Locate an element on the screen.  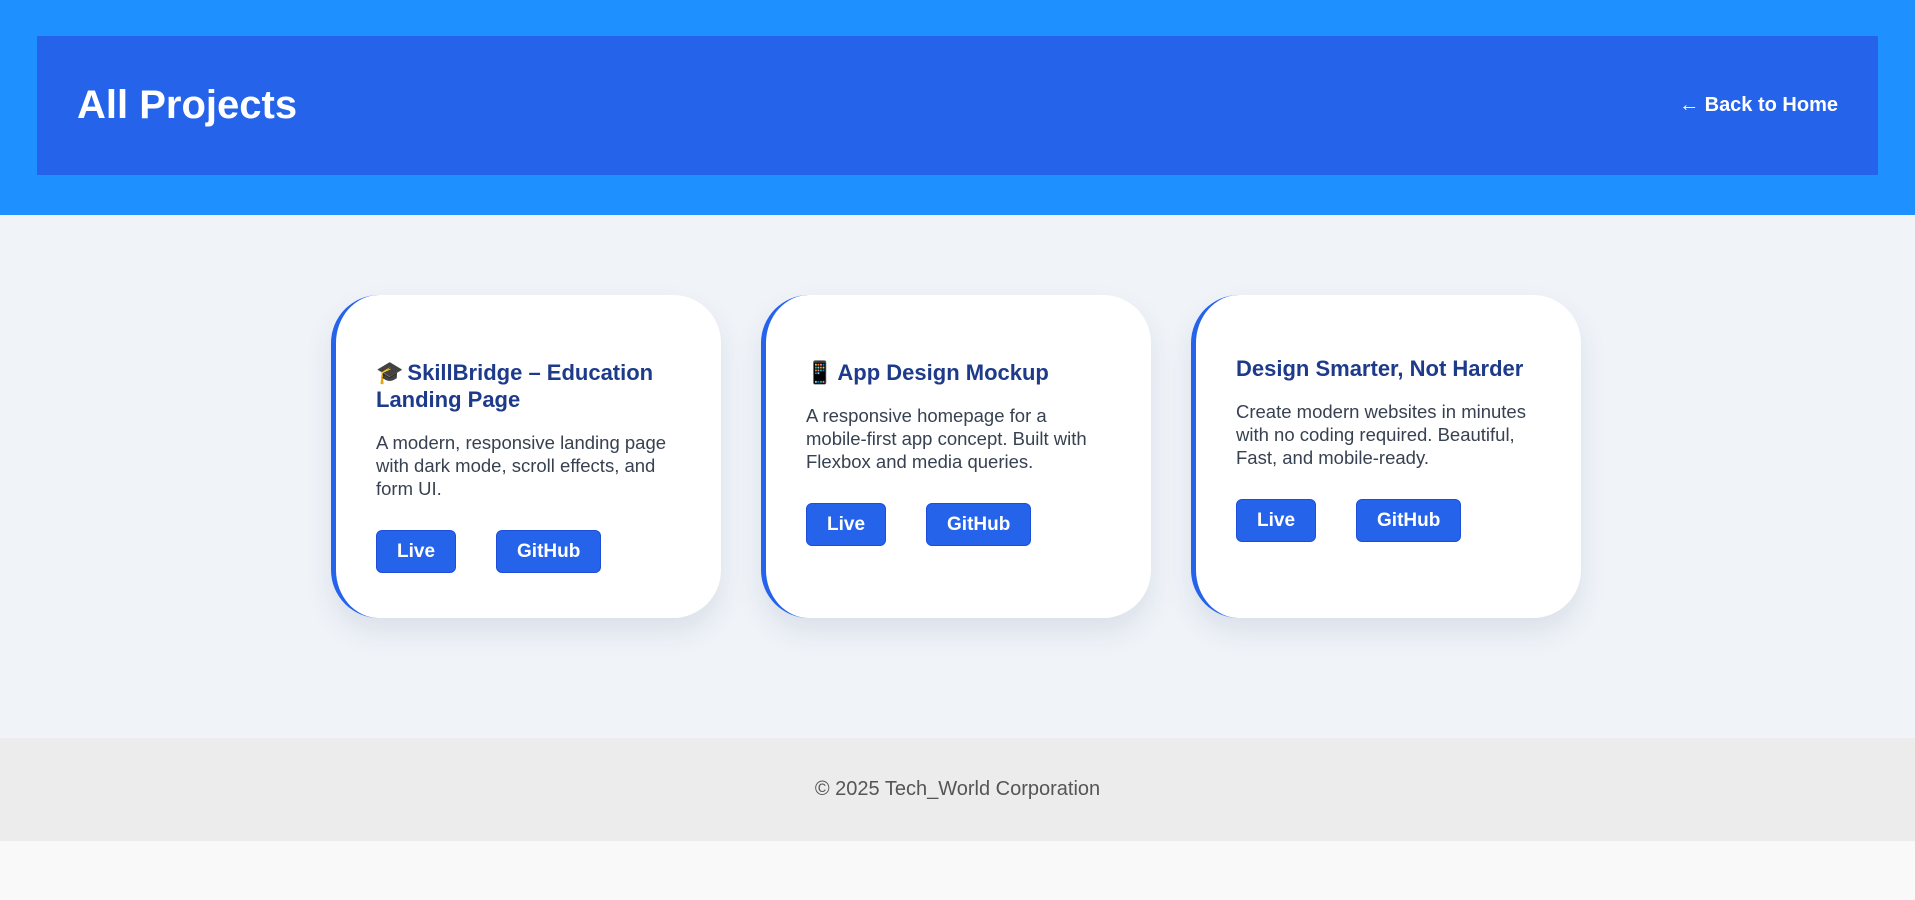
copyright-text: © 2025 Tech_World Corporation is located at coordinates (957, 789).